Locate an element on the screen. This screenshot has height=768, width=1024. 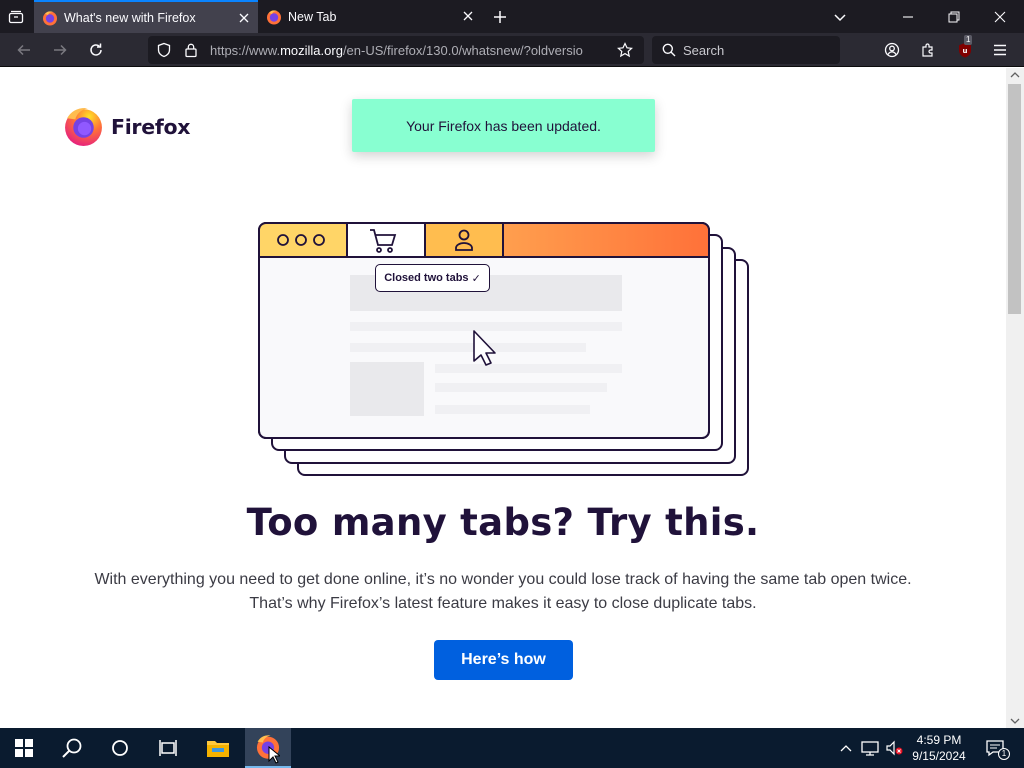
reload-icon is located at coordinates (96, 50).